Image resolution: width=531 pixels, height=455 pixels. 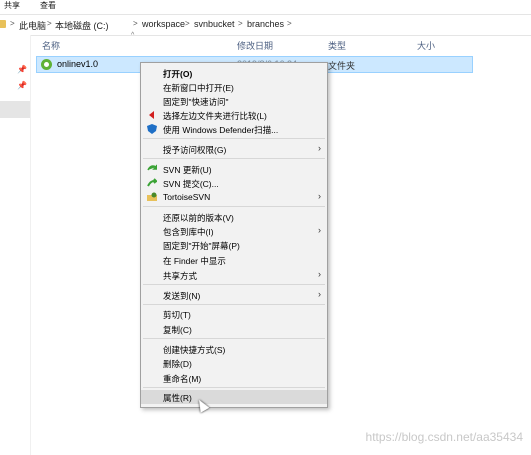 I want to click on menu-send-to: 发送到(N) ›, so click(x=234, y=295).